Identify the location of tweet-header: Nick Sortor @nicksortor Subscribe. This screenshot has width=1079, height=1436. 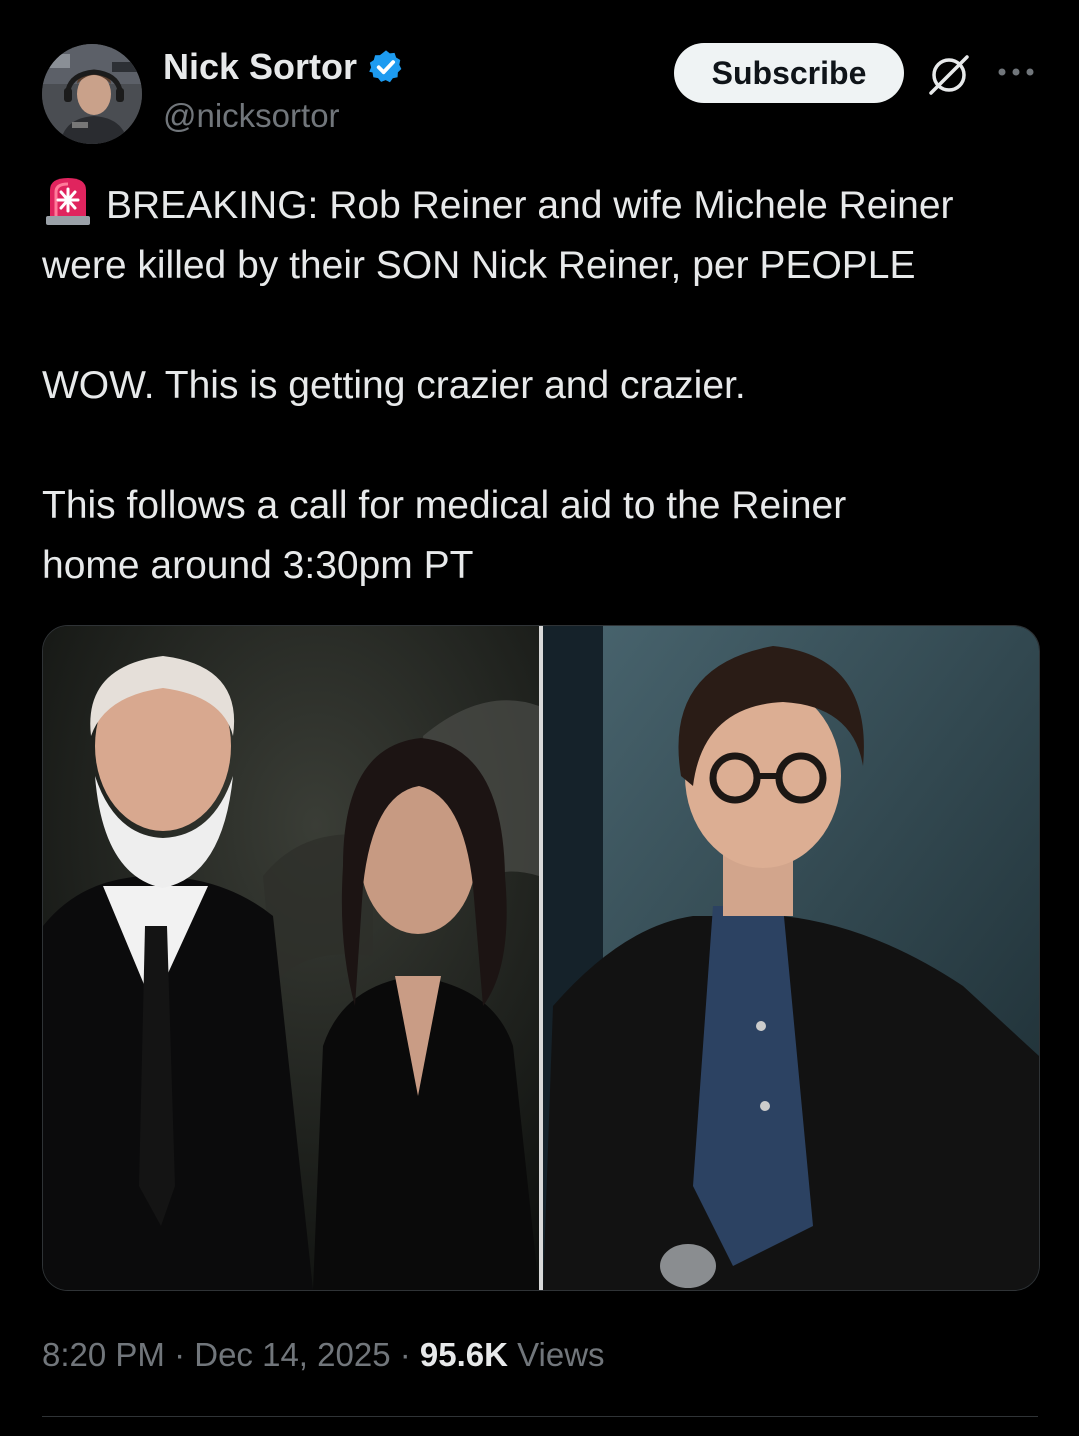
(539, 80).